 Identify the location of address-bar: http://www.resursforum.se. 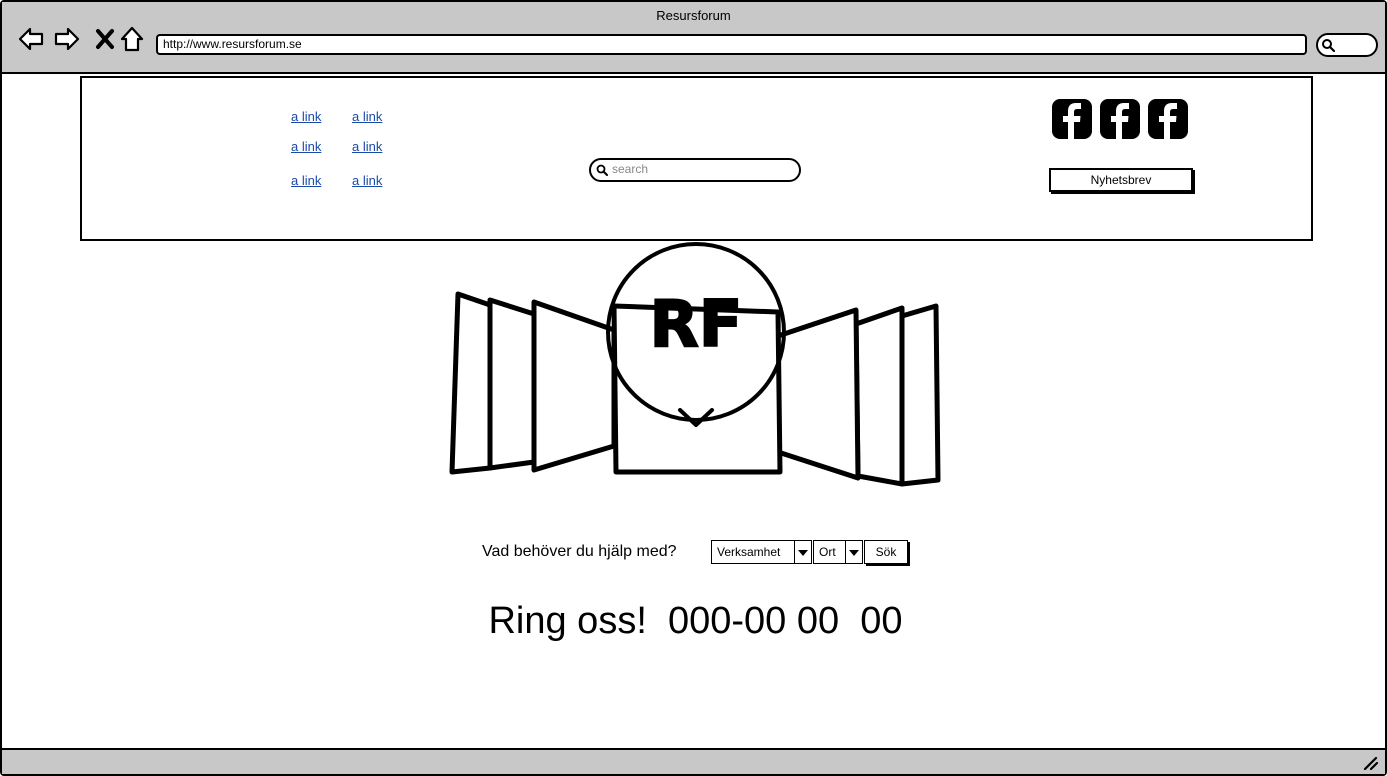
(731, 44).